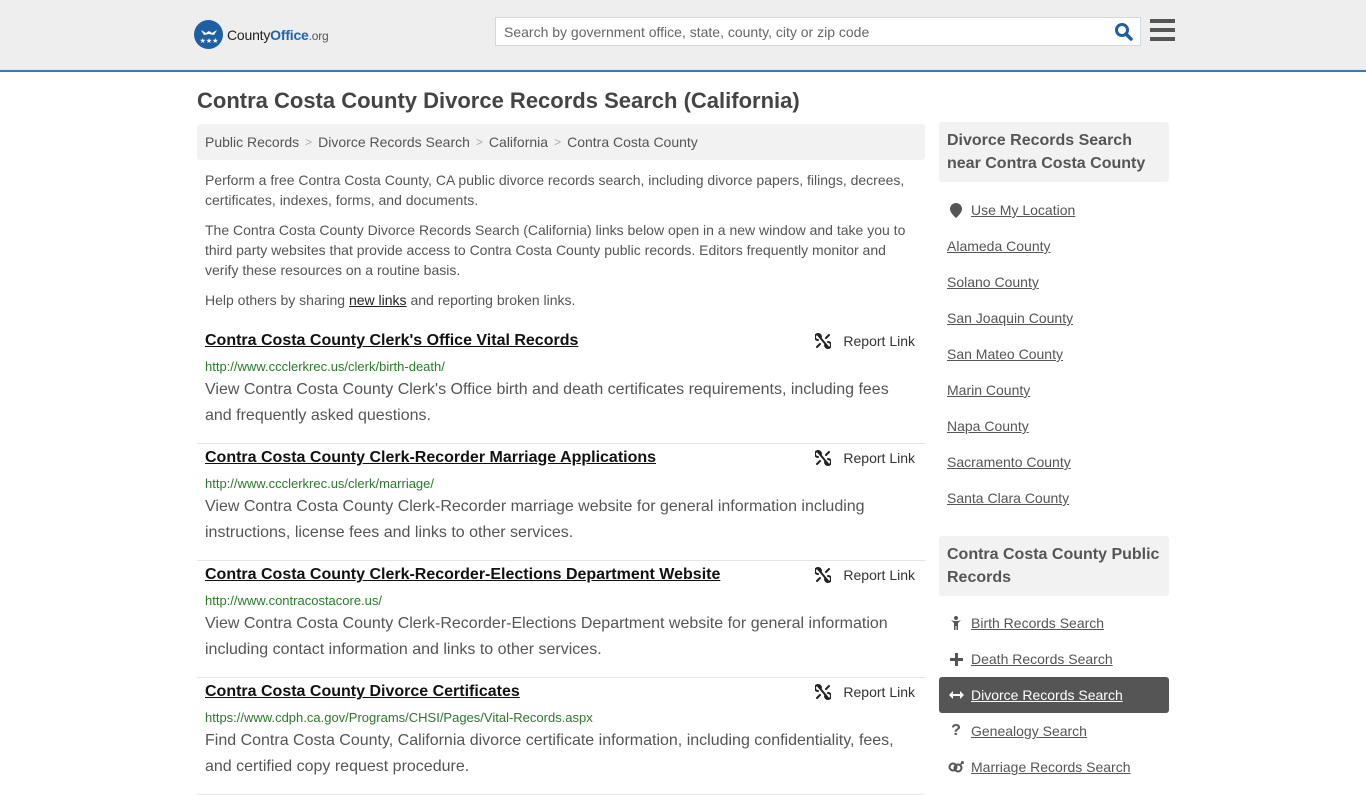 This screenshot has width=1366, height=795. I want to click on result-title-link: Contra Costa County Divorce Certificates, so click(362, 692).